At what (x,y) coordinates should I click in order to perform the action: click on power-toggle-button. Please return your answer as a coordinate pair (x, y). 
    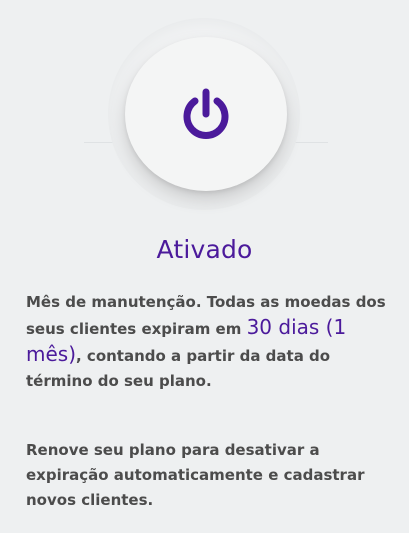
    Looking at the image, I should click on (206, 114).